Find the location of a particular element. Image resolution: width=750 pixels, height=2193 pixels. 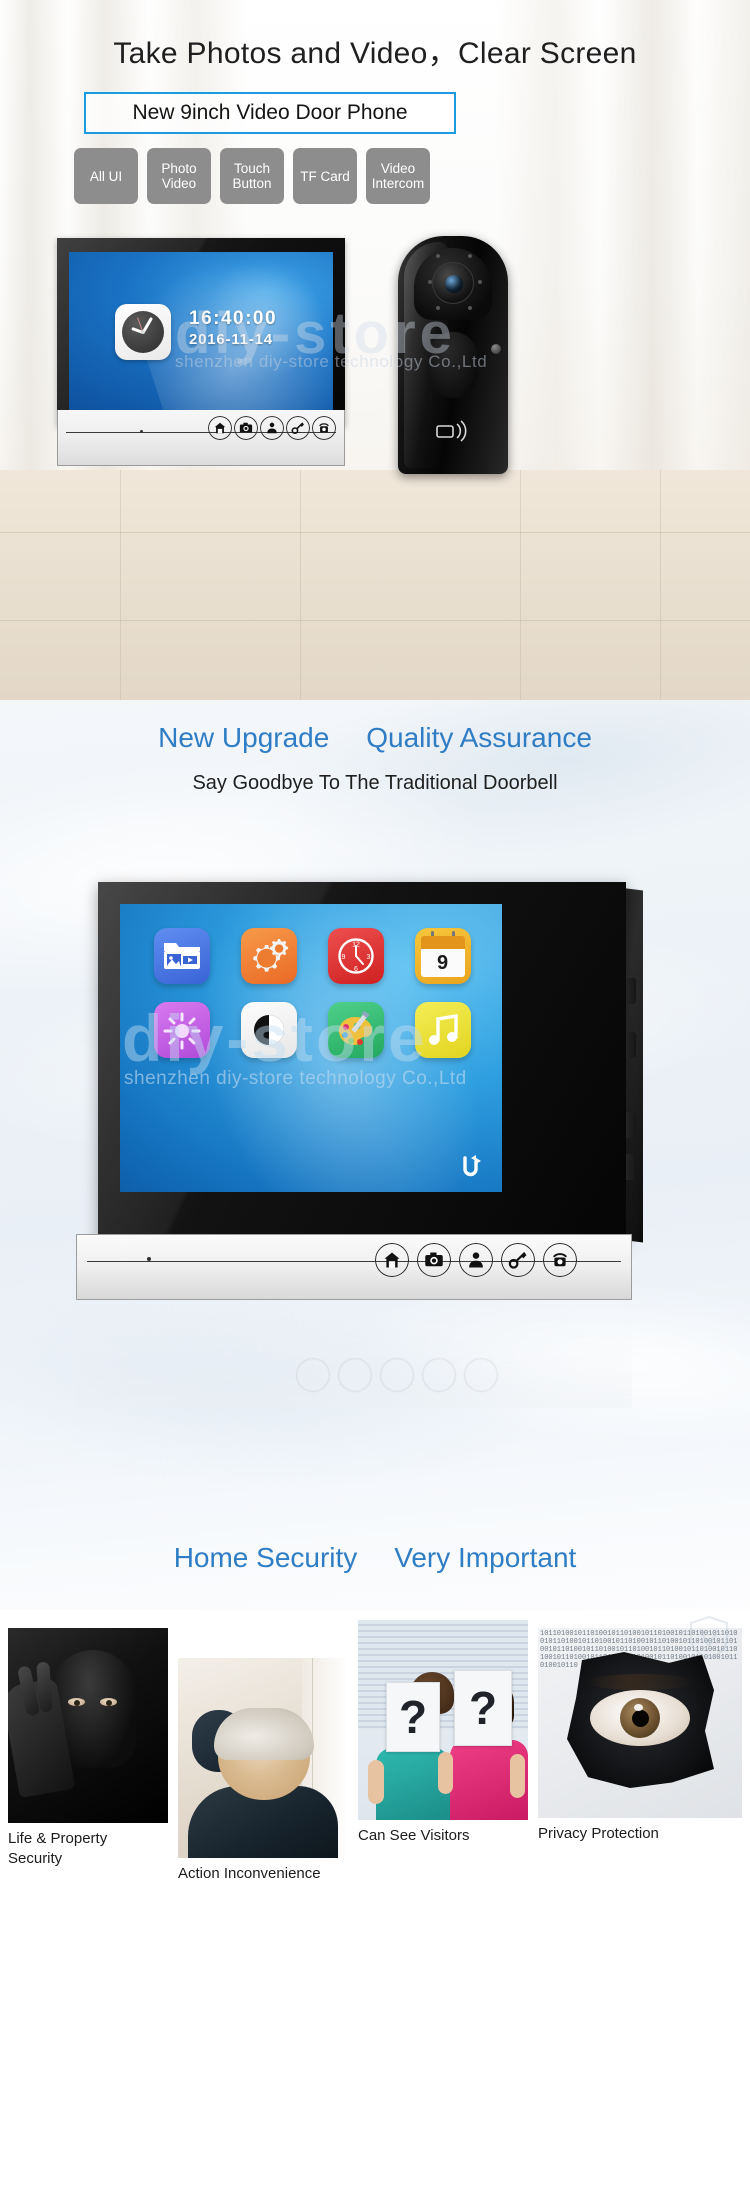

intercom-icon is located at coordinates (560, 1260).